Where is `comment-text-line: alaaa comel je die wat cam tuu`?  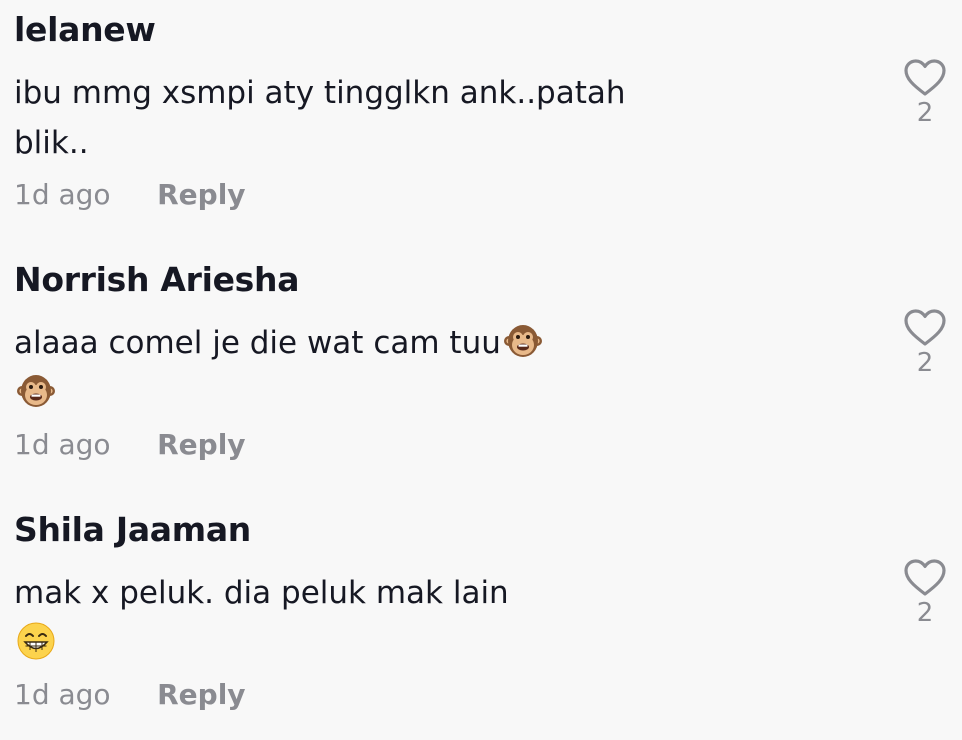
comment-text-line: alaaa comel je die wat cam tuu is located at coordinates (334, 343).